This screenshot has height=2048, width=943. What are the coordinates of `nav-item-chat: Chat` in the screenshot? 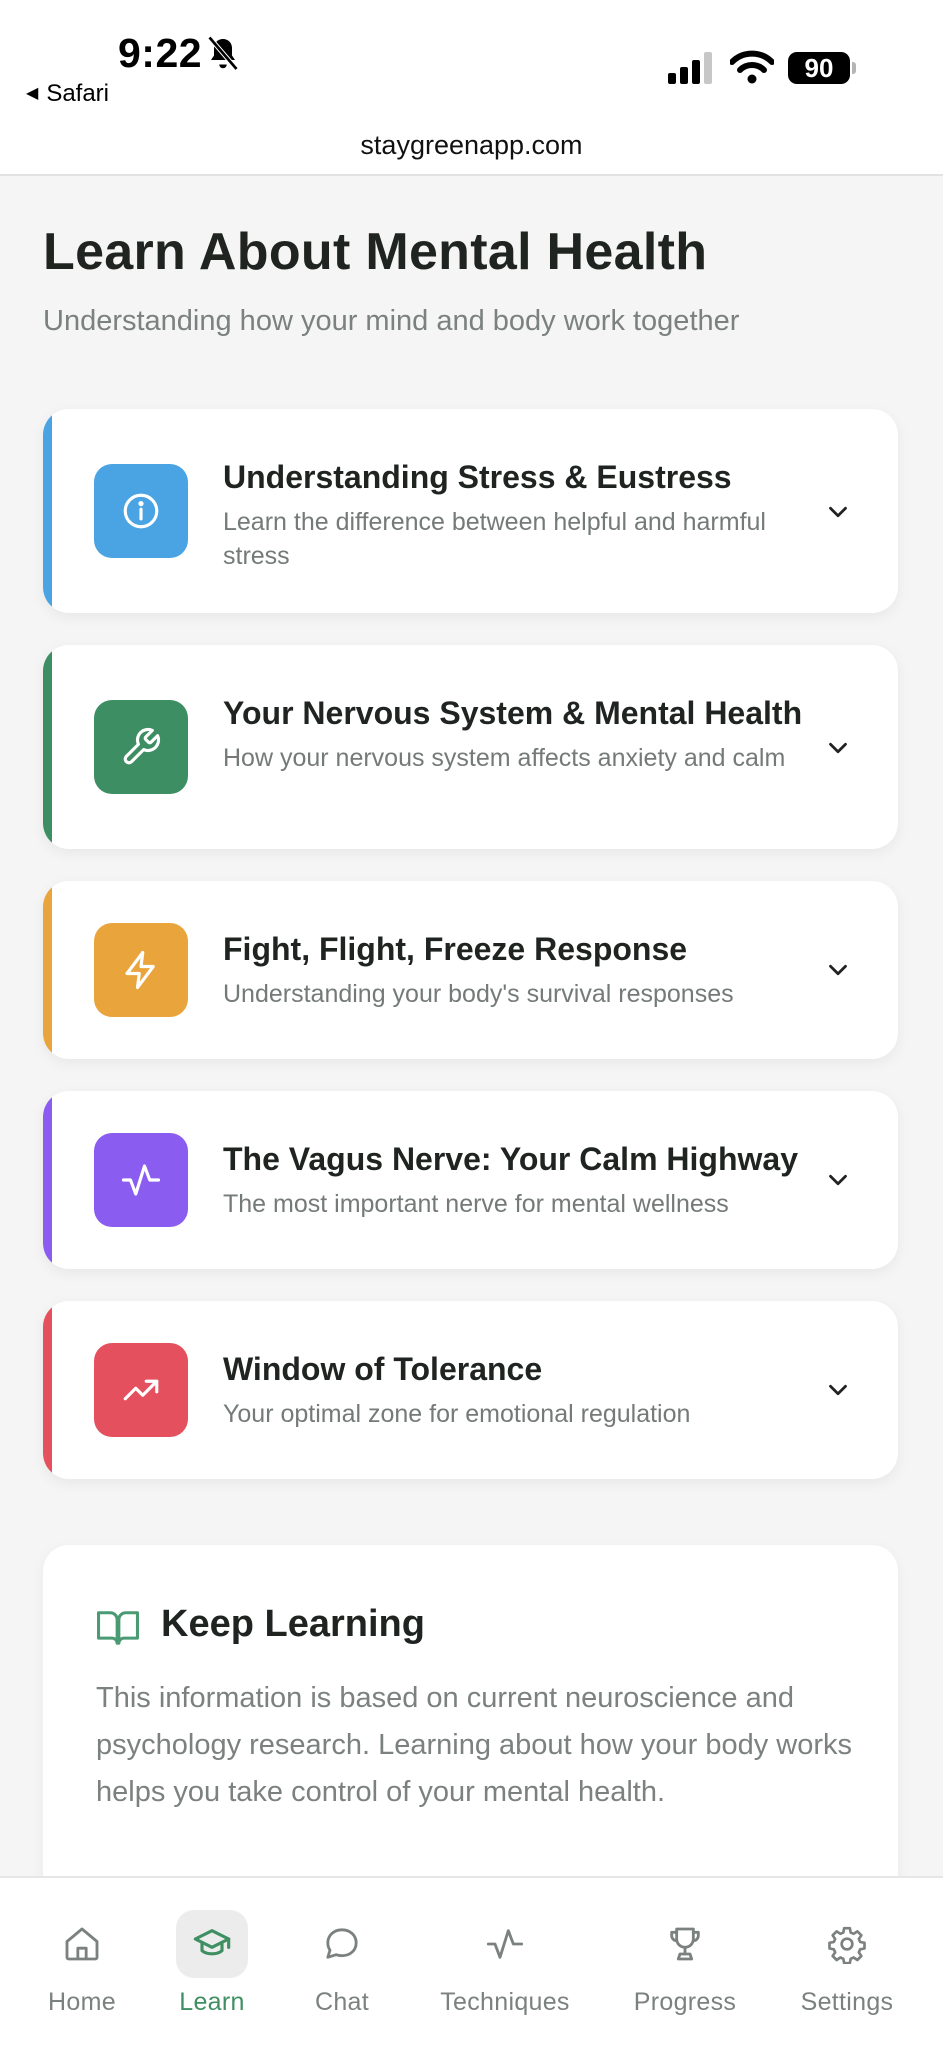 It's located at (342, 1963).